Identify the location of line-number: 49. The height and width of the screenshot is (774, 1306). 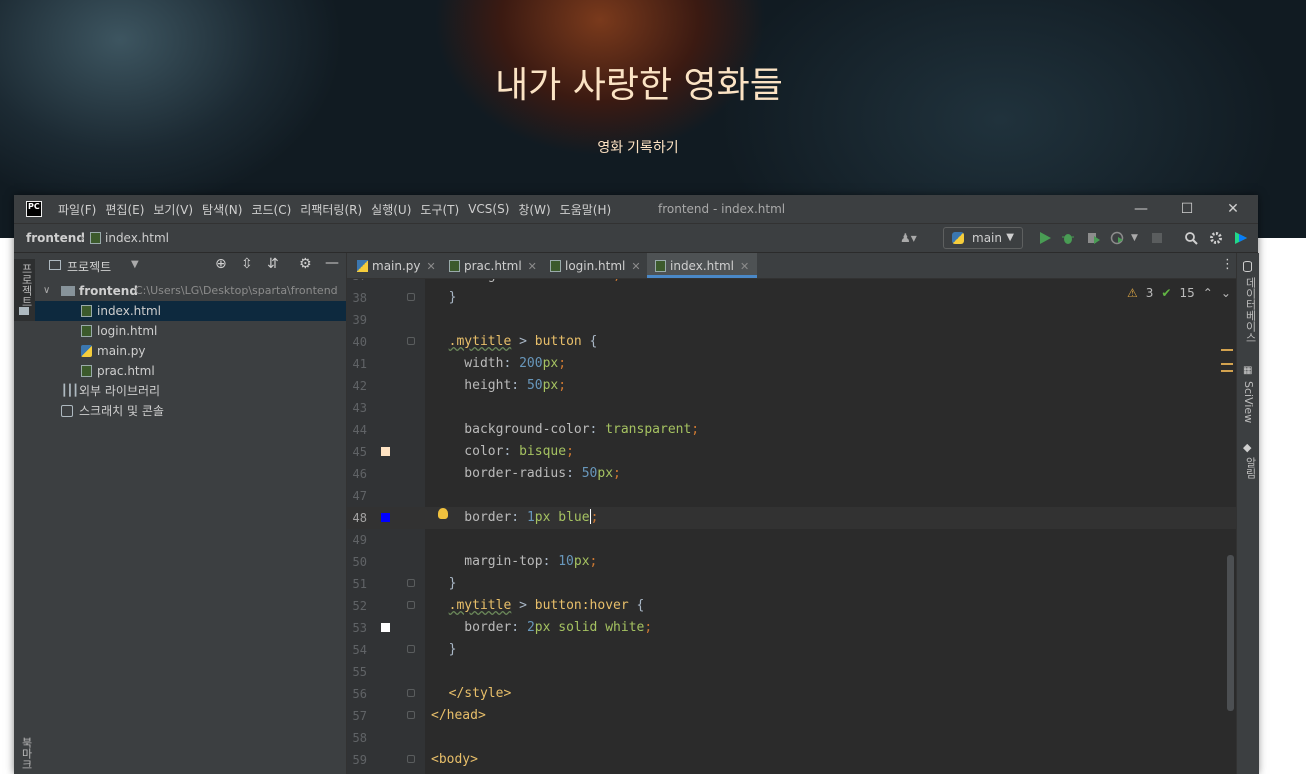
(359, 540).